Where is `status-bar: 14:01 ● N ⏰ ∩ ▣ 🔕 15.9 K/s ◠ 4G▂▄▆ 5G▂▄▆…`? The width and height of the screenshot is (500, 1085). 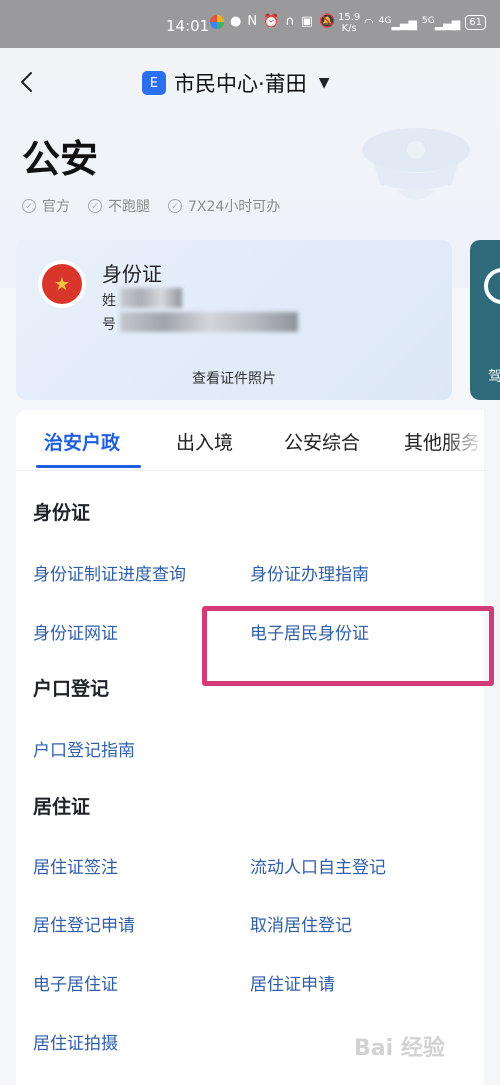
status-bar: 14:01 ● N ⏰ ∩ ▣ 🔕 15.9 K/s ◠ 4G▂▄▆ 5G▂▄▆… is located at coordinates (250, 24).